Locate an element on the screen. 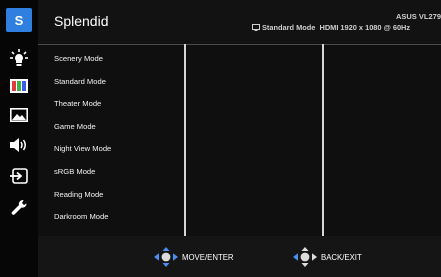  menu-item-standard-mode: Standard Mode is located at coordinates (82, 88).